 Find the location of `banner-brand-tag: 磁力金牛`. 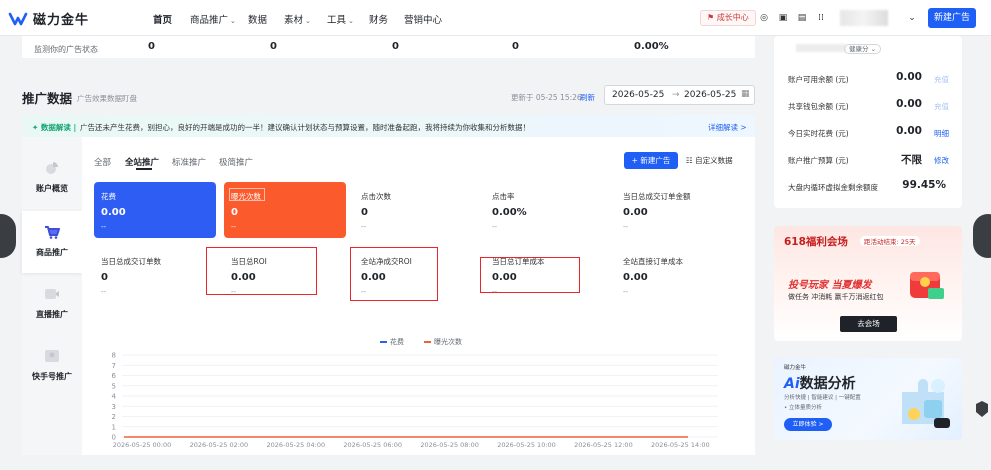

banner-brand-tag: 磁力金牛 is located at coordinates (795, 368).